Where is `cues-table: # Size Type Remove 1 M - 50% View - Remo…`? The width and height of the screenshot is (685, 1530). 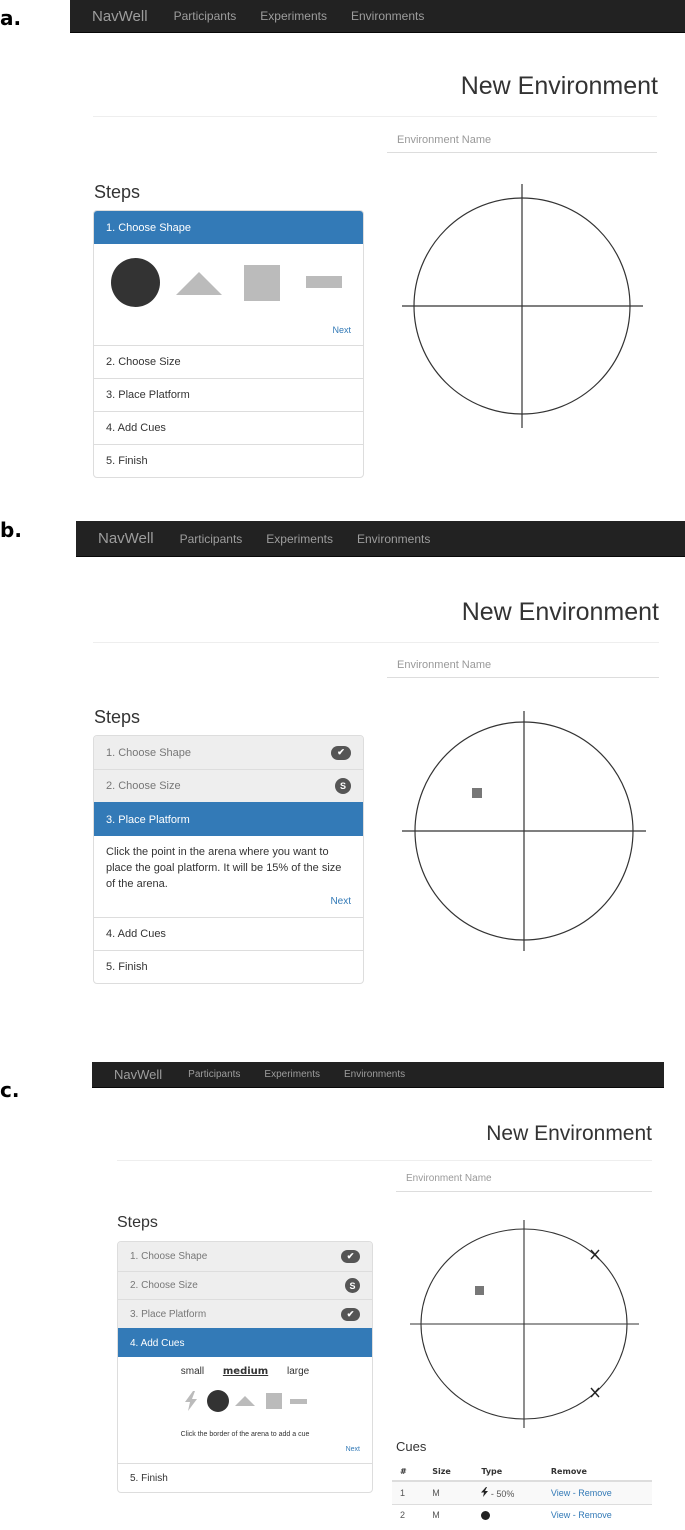
cues-table: # Size Type Remove 1 M - 50% View - Remo… is located at coordinates (522, 1494).